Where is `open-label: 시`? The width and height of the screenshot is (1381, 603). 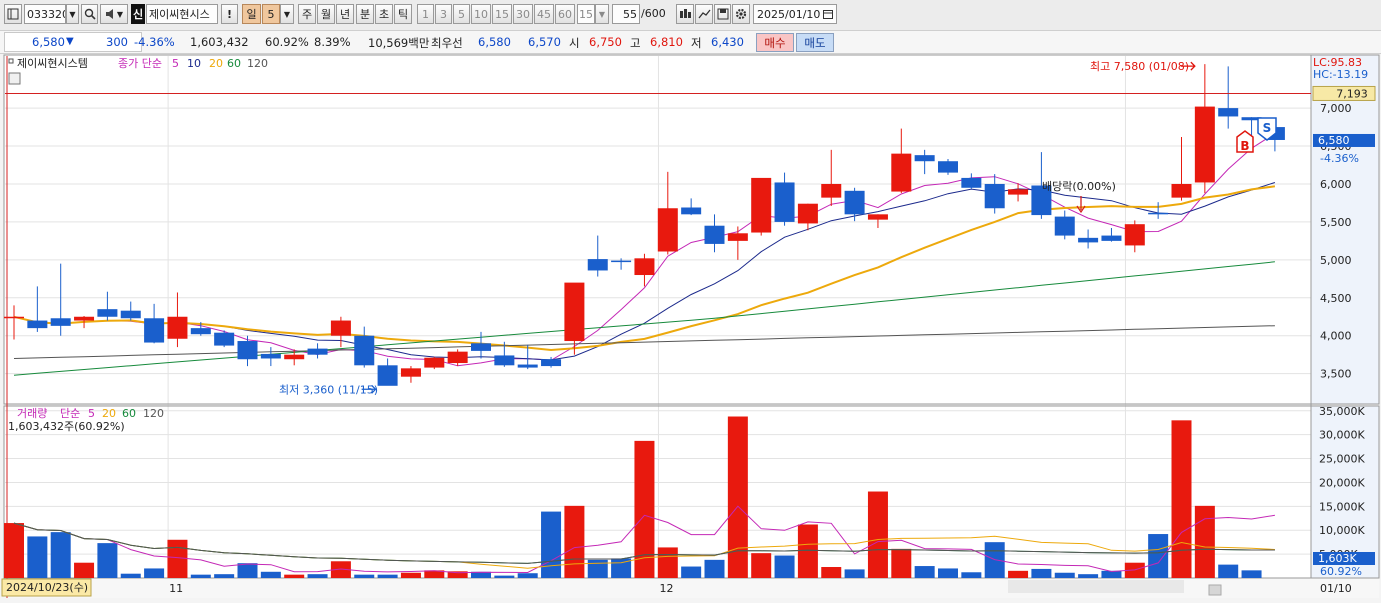 open-label: 시 is located at coordinates (574, 43).